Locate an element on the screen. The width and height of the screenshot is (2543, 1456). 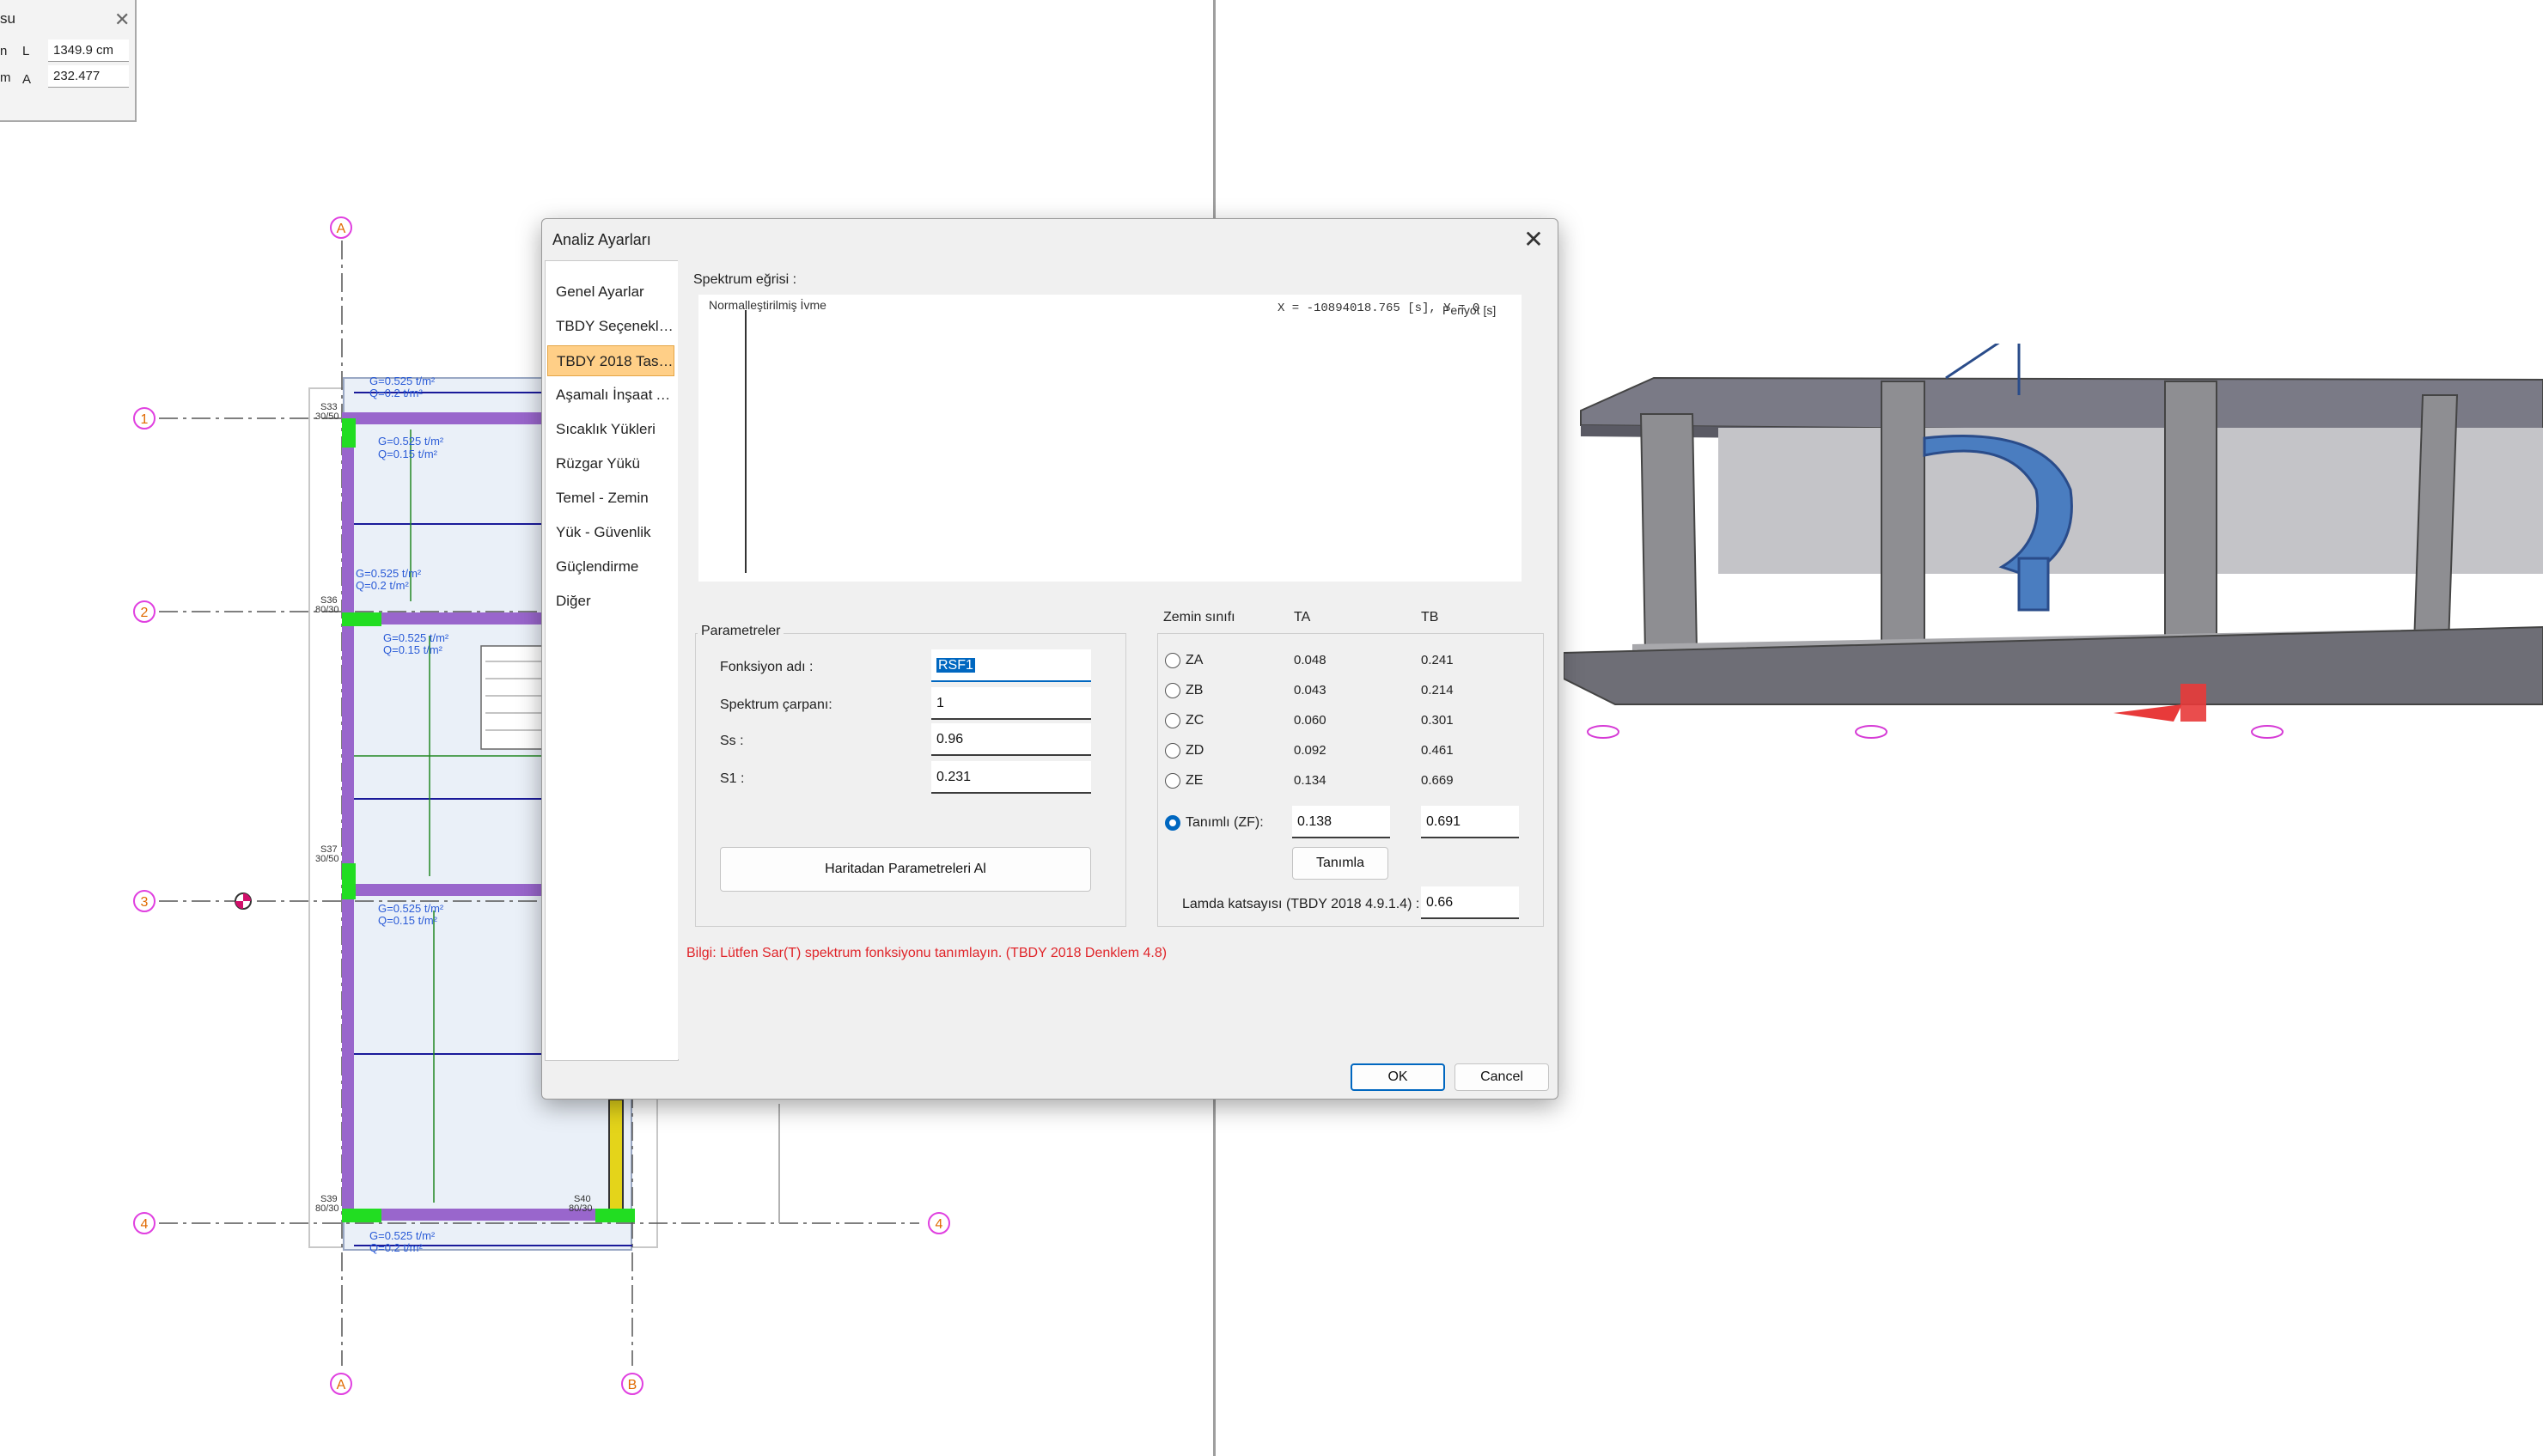
custom-tb-input: 0.691 is located at coordinates (1470, 822).